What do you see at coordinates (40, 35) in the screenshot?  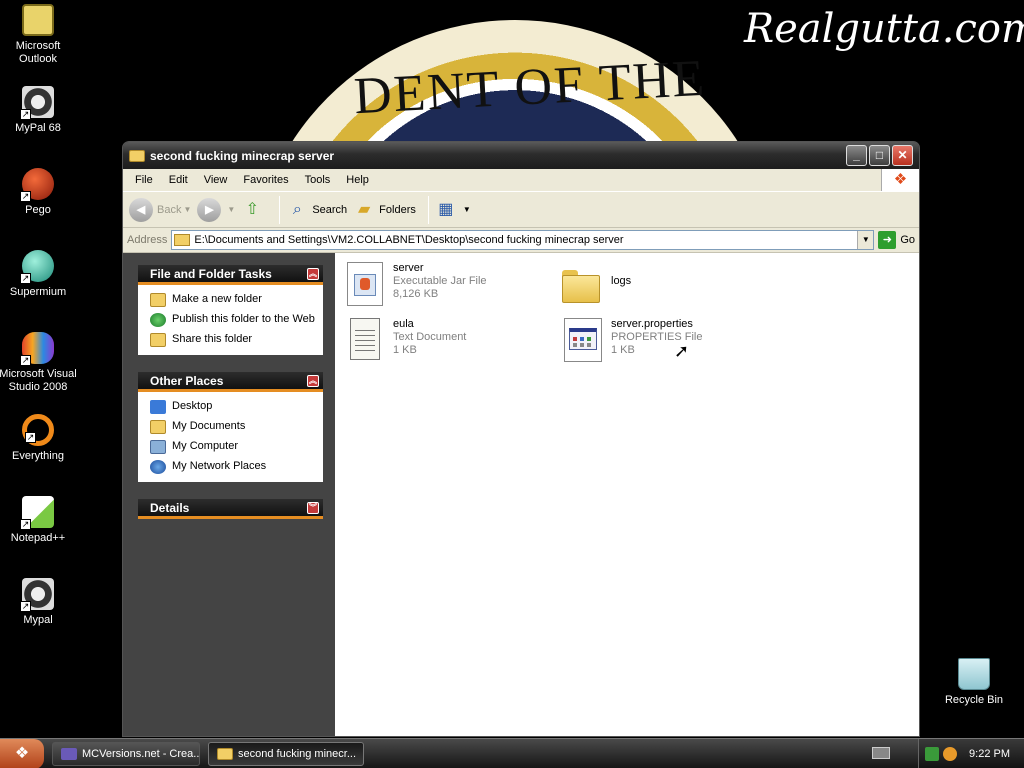 I see `desktop-icon-outlook: Microsoft Outlook` at bounding box center [40, 35].